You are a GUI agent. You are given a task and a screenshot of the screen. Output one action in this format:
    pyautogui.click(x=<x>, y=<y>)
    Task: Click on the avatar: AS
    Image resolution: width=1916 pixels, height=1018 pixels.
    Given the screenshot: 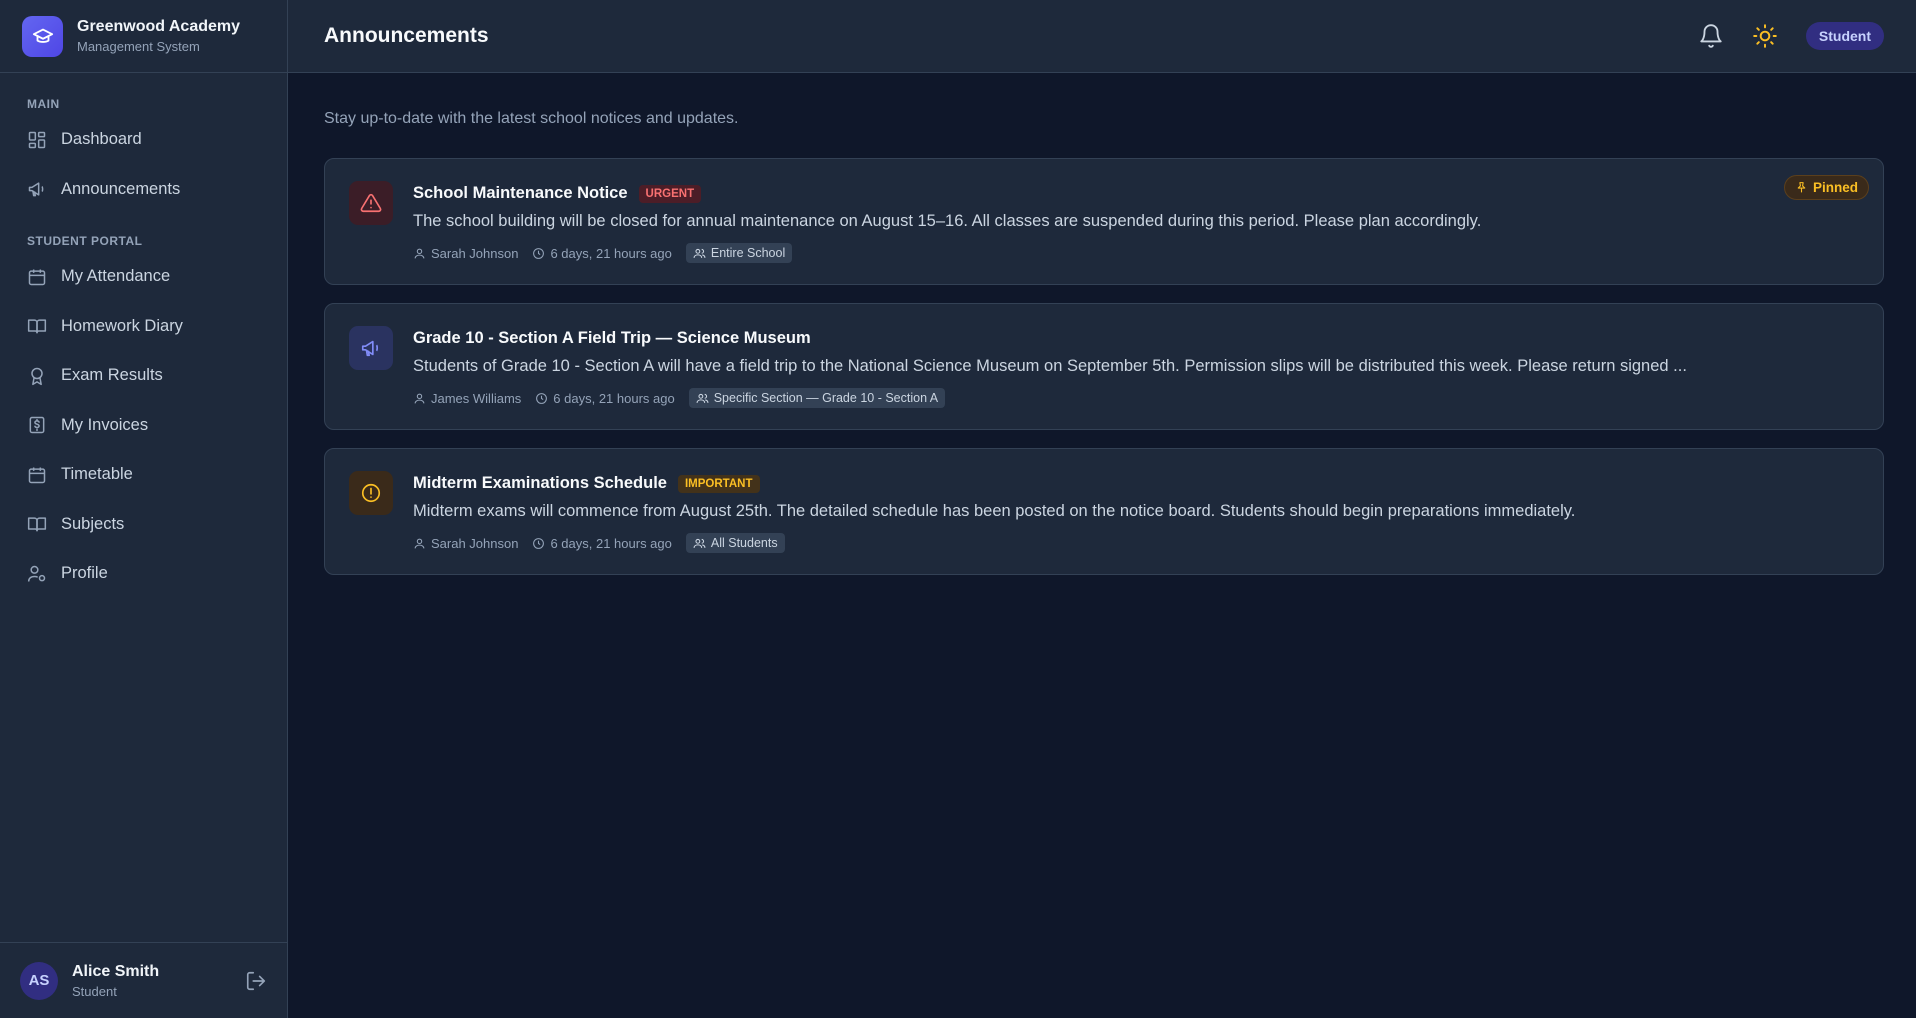 What is the action you would take?
    pyautogui.click(x=39, y=980)
    